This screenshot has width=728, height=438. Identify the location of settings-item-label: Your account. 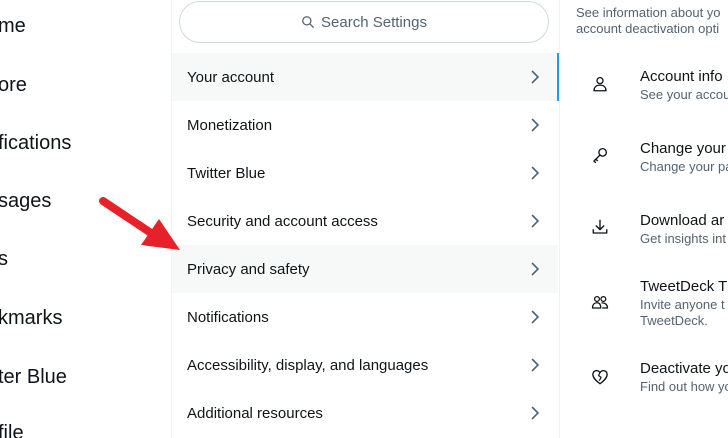
(231, 77).